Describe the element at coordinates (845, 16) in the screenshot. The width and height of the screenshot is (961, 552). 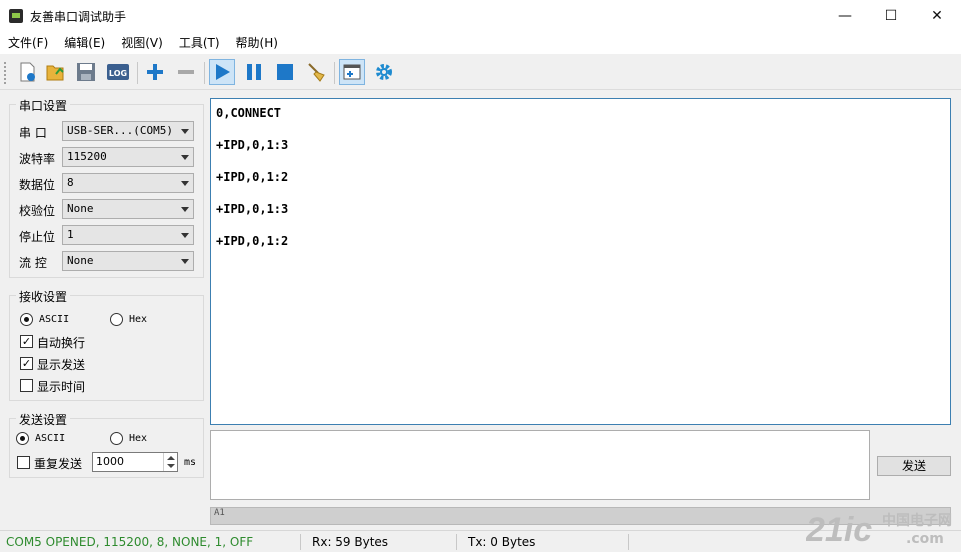
I see `minimize-button: —` at that location.